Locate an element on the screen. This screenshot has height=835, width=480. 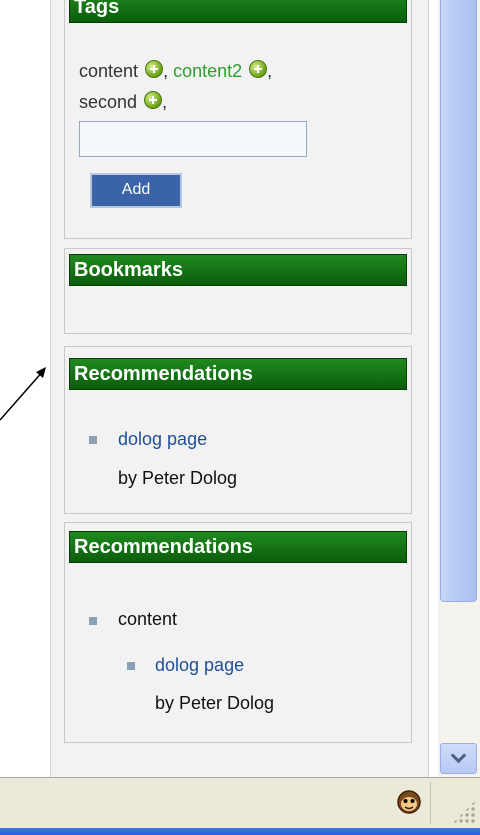
recommendation-group: content is located at coordinates (148, 619).